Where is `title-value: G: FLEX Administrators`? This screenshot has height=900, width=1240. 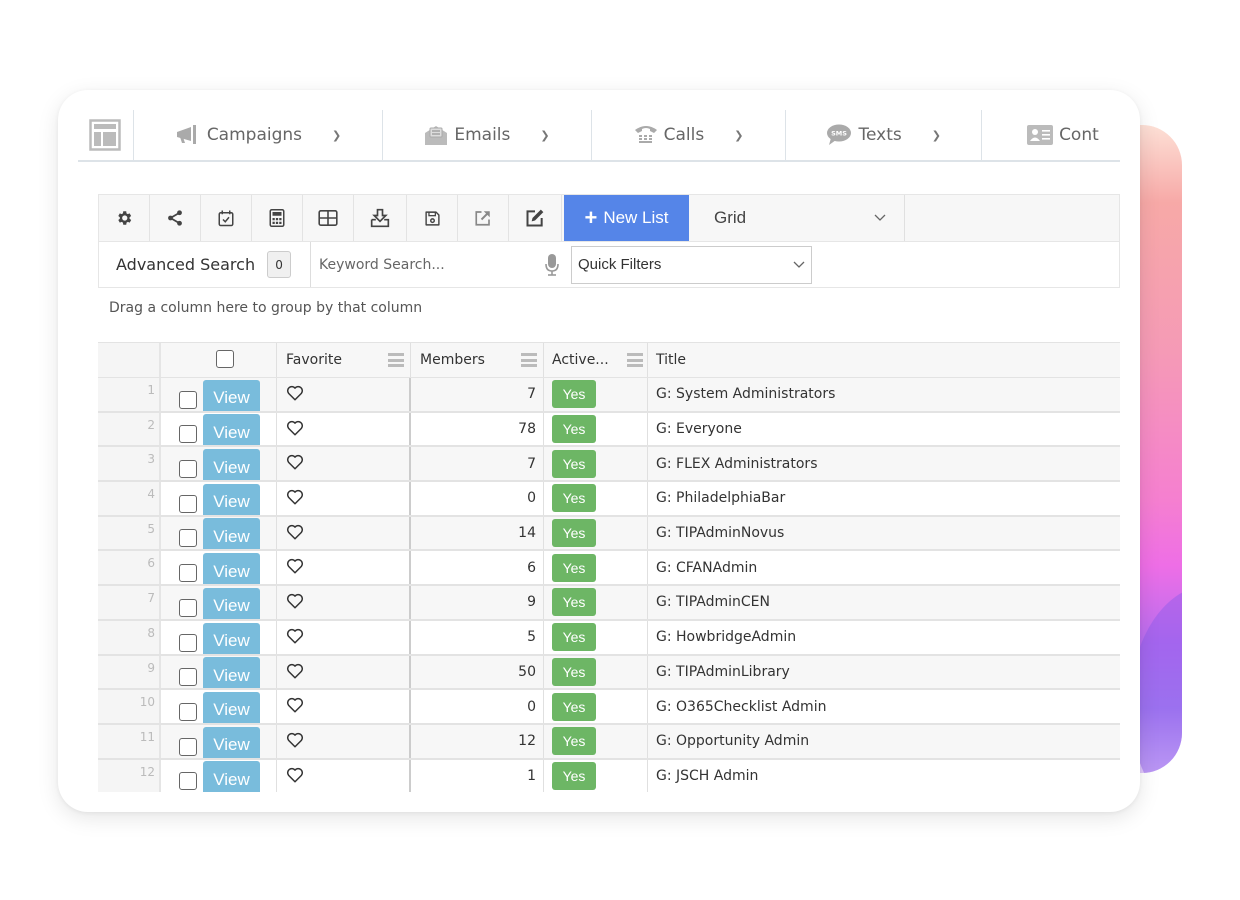 title-value: G: FLEX Administrators is located at coordinates (737, 463).